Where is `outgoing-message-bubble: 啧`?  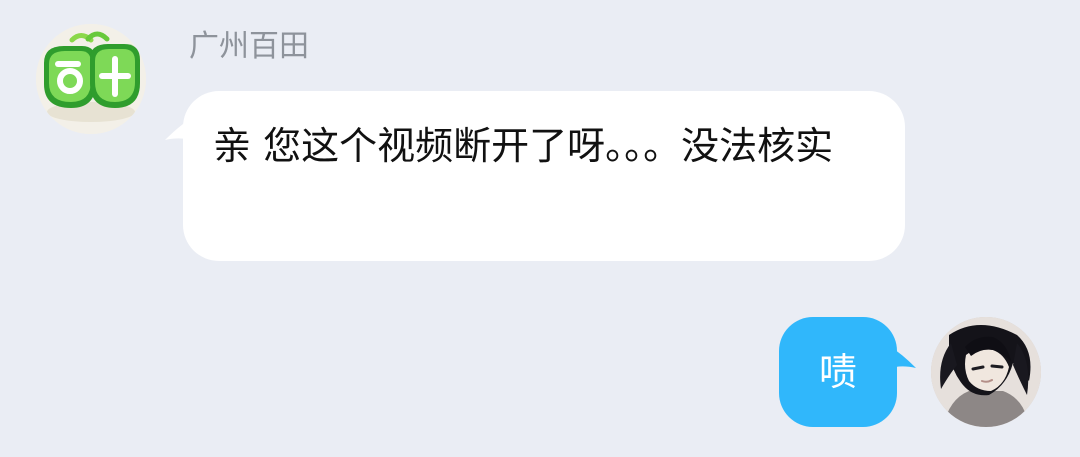 outgoing-message-bubble: 啧 is located at coordinates (838, 372).